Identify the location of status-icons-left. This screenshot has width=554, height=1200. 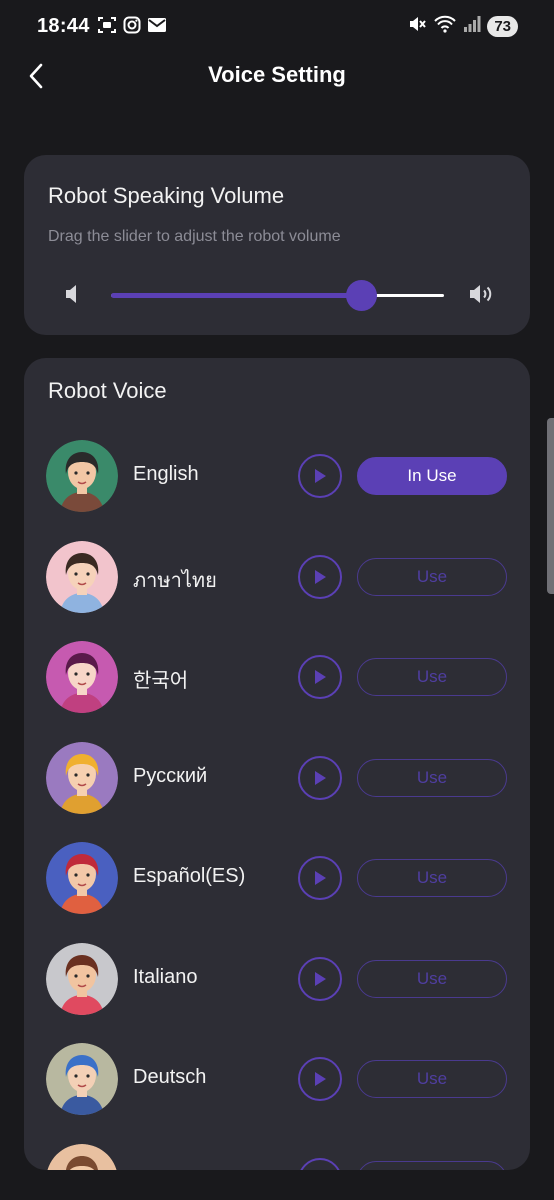
(132, 27).